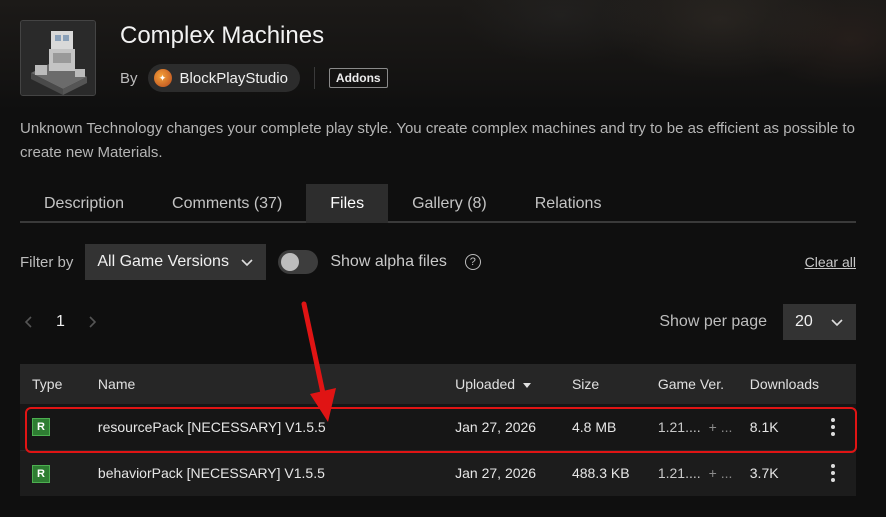  What do you see at coordinates (222, 35) in the screenshot?
I see `project-title: Complex Machines` at bounding box center [222, 35].